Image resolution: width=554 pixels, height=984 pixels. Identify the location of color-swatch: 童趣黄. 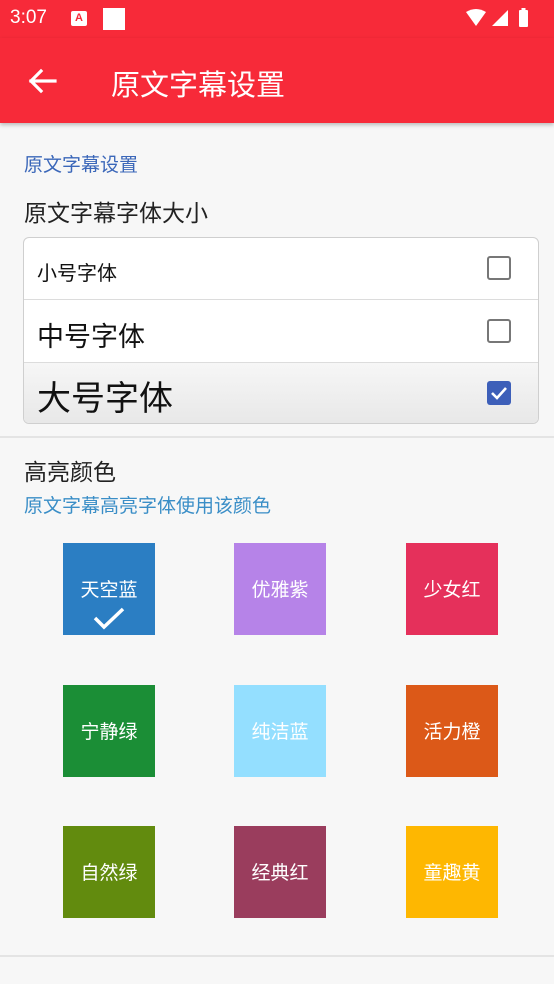
(452, 872).